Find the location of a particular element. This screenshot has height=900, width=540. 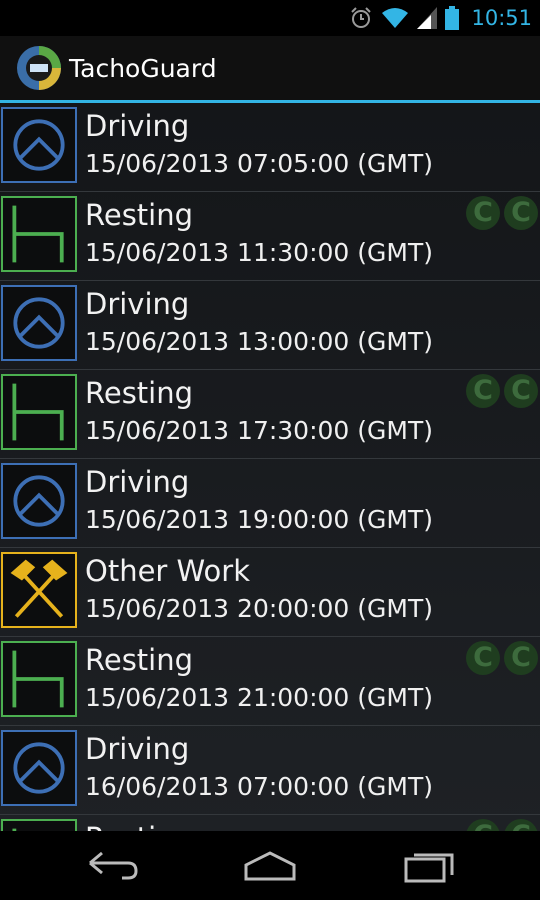

recent-apps-icon is located at coordinates (430, 865).